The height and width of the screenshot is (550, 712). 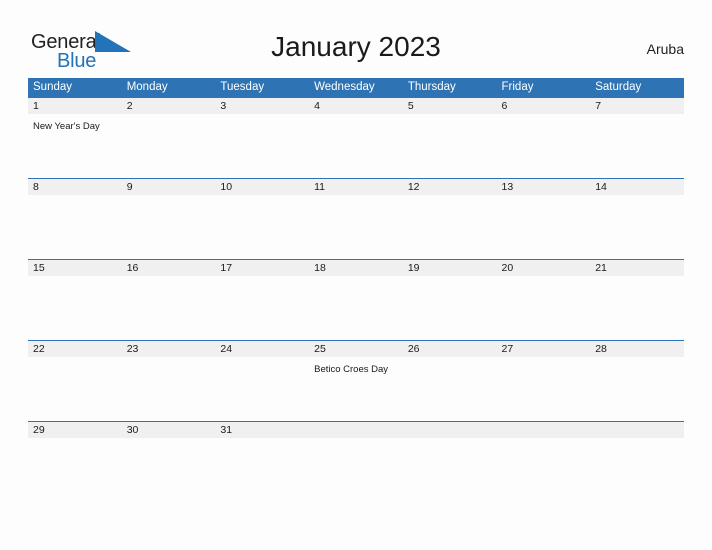 What do you see at coordinates (356, 46) in the screenshot?
I see `page-title: January 2023` at bounding box center [356, 46].